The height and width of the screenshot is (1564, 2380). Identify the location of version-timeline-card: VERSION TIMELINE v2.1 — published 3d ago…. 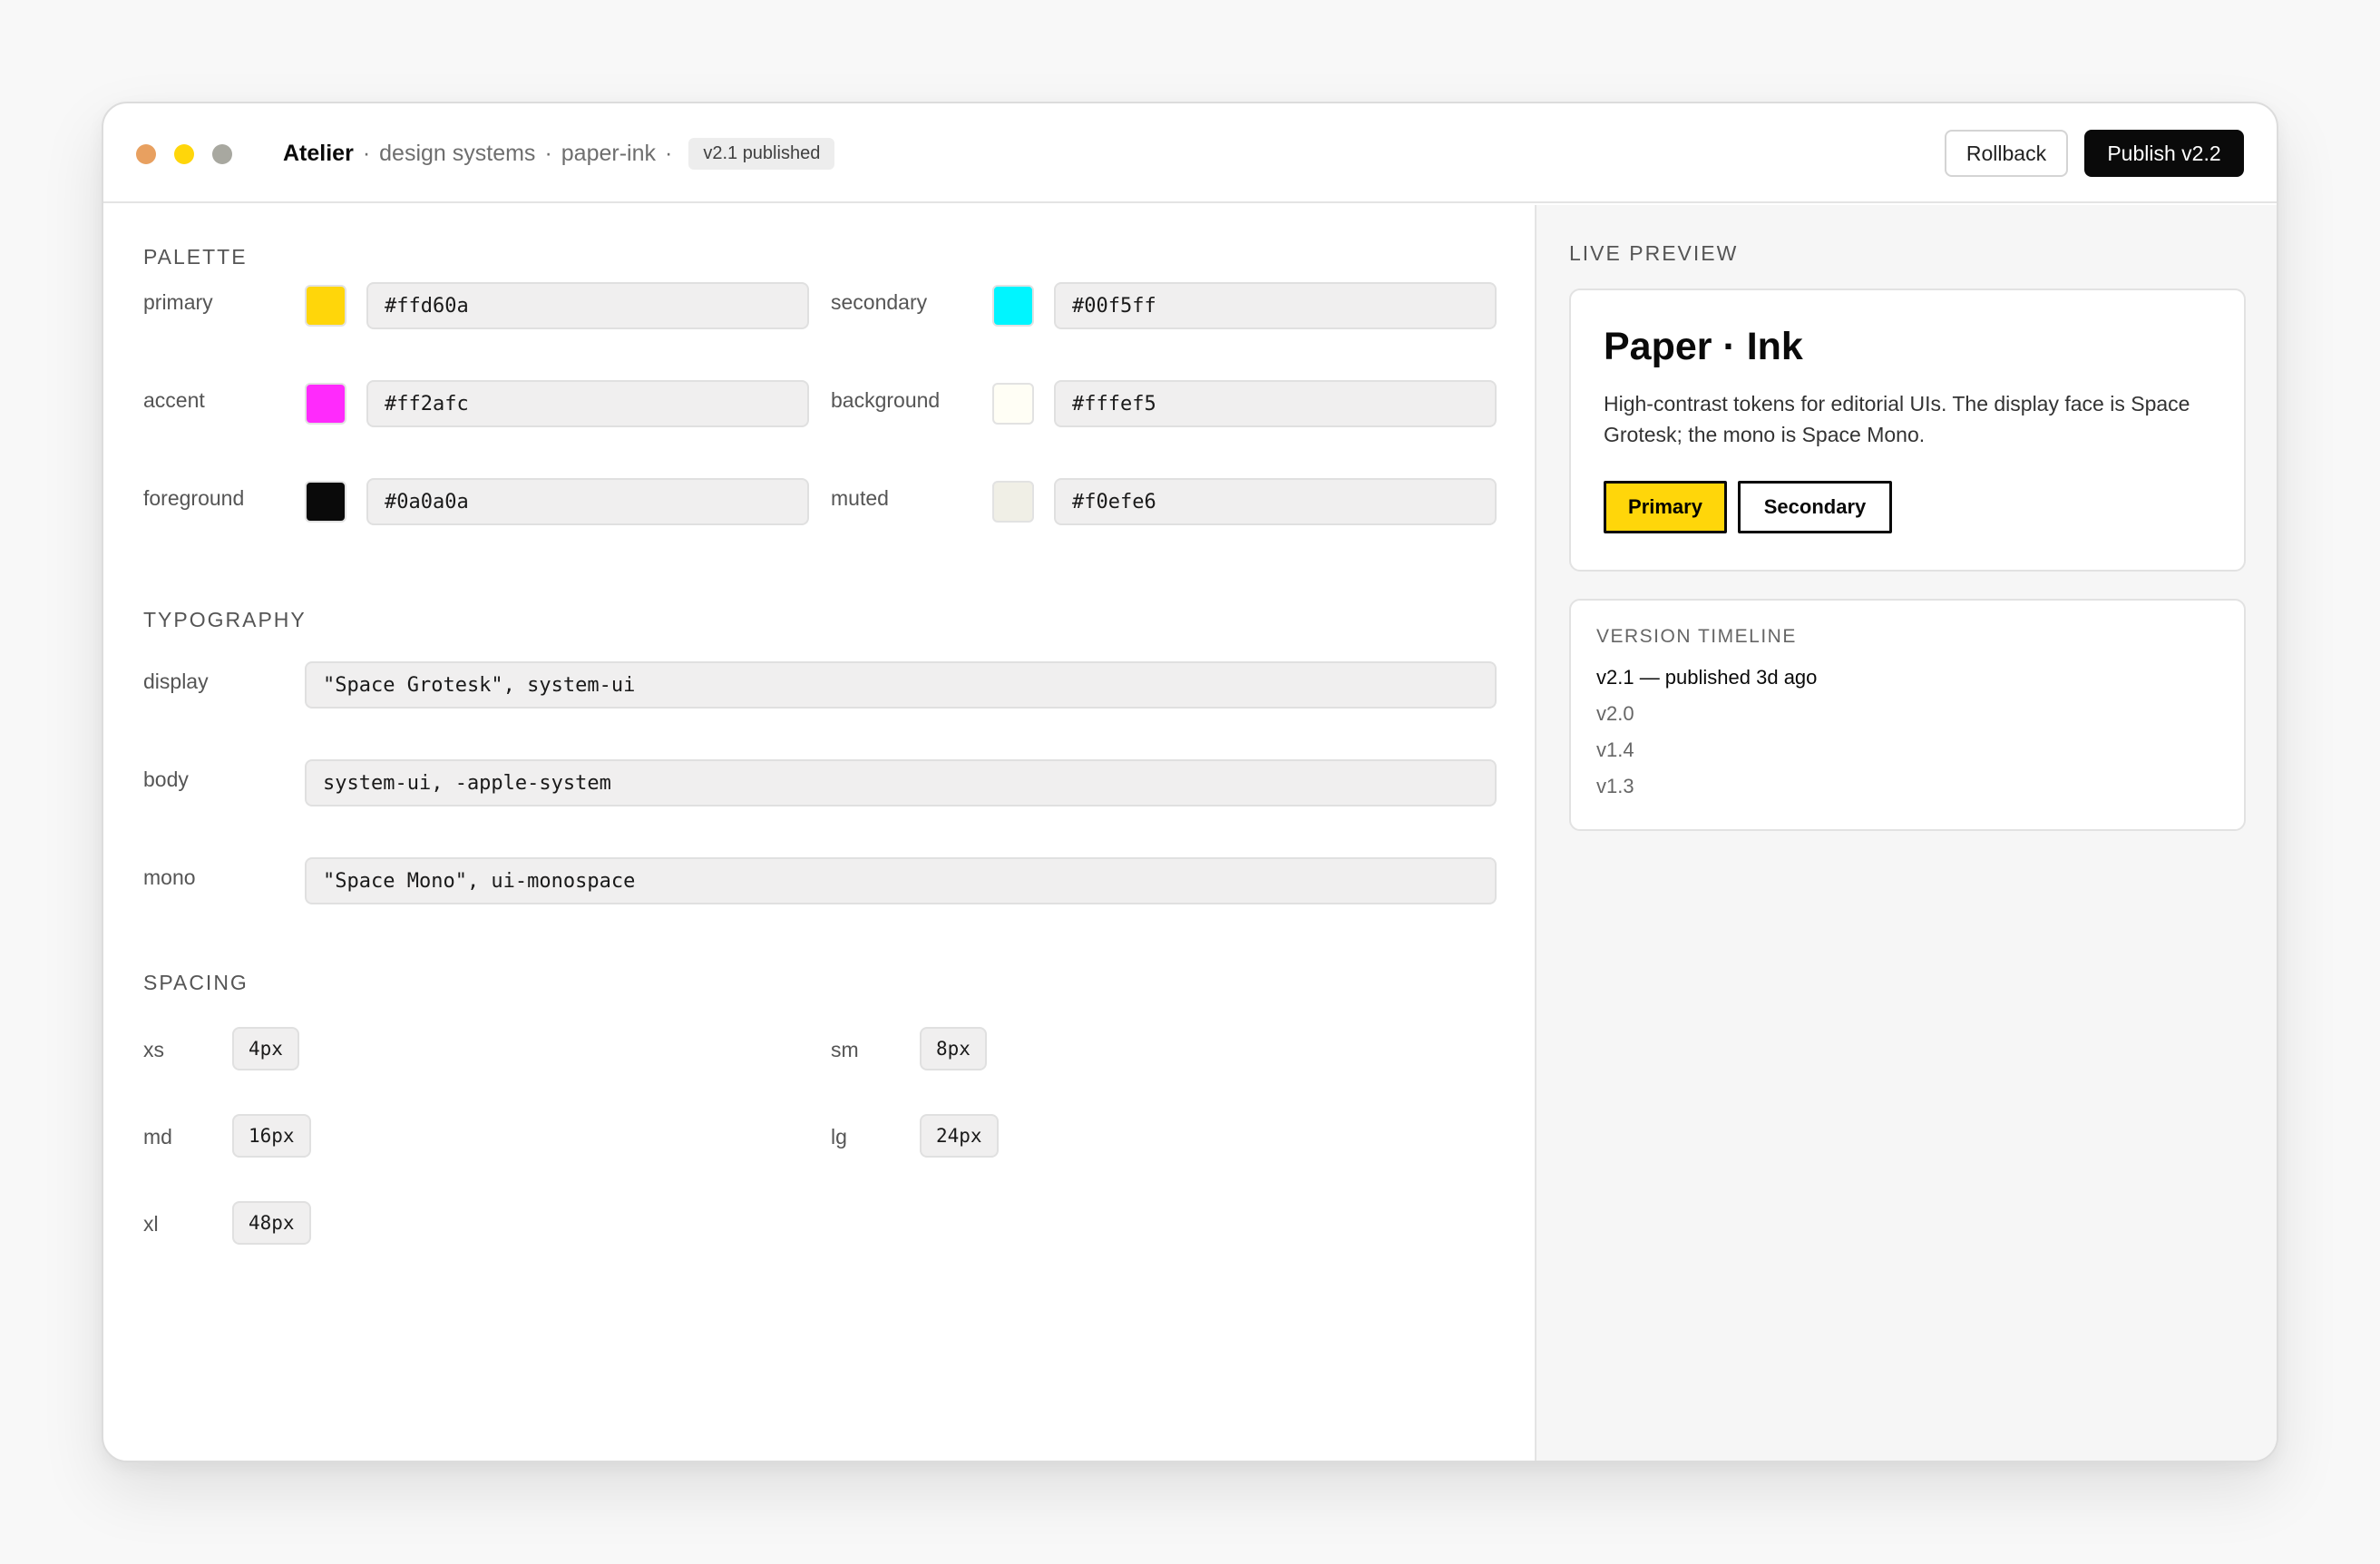
(1907, 715).